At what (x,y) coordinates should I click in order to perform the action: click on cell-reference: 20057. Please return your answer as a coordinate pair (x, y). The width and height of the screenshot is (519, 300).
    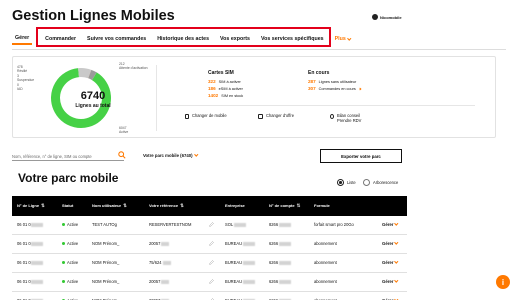
    Looking at the image, I should click on (159, 281).